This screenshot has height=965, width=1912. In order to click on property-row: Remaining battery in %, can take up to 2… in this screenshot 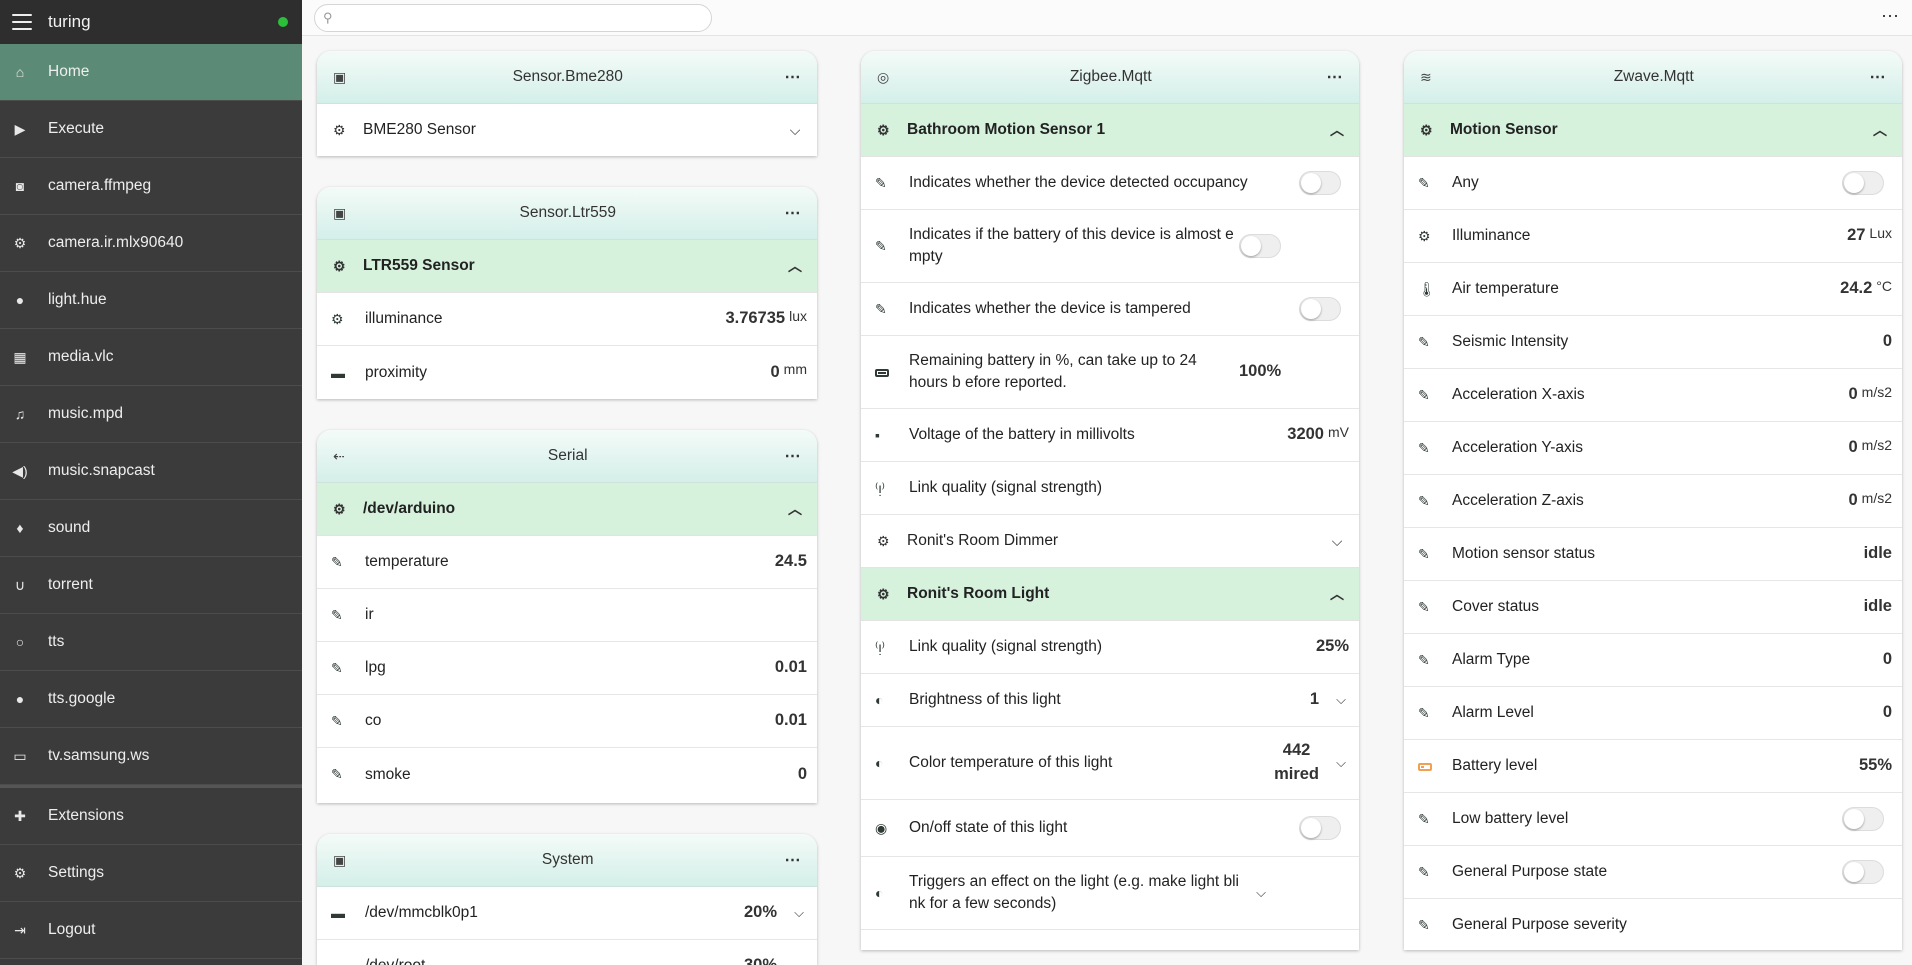, I will do `click(1110, 372)`.